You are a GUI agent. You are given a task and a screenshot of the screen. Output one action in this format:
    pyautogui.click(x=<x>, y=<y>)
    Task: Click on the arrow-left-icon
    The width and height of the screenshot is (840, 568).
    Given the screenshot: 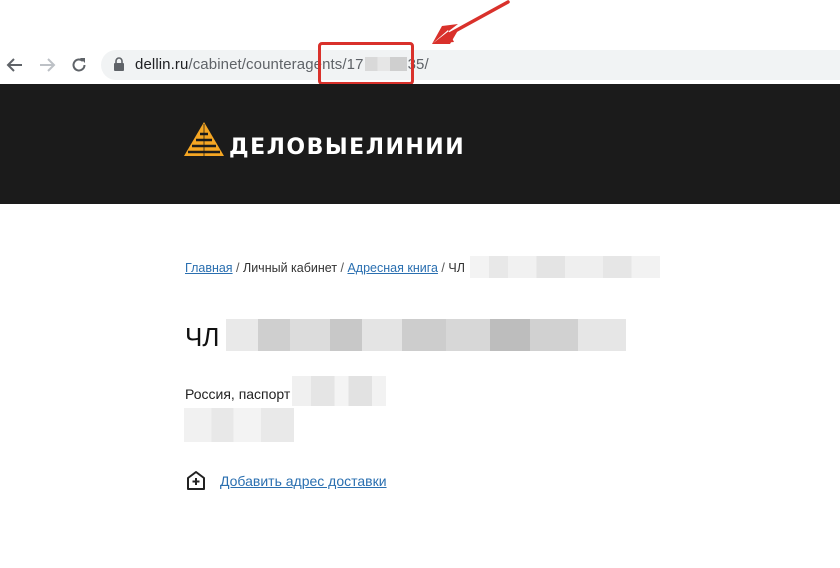 What is the action you would take?
    pyautogui.click(x=14, y=65)
    